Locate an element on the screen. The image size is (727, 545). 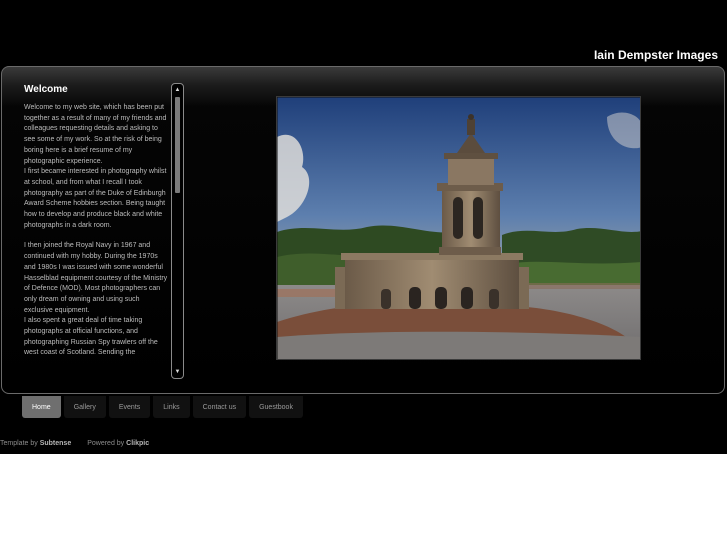
nav-item-home: Home is located at coordinates (41, 407).